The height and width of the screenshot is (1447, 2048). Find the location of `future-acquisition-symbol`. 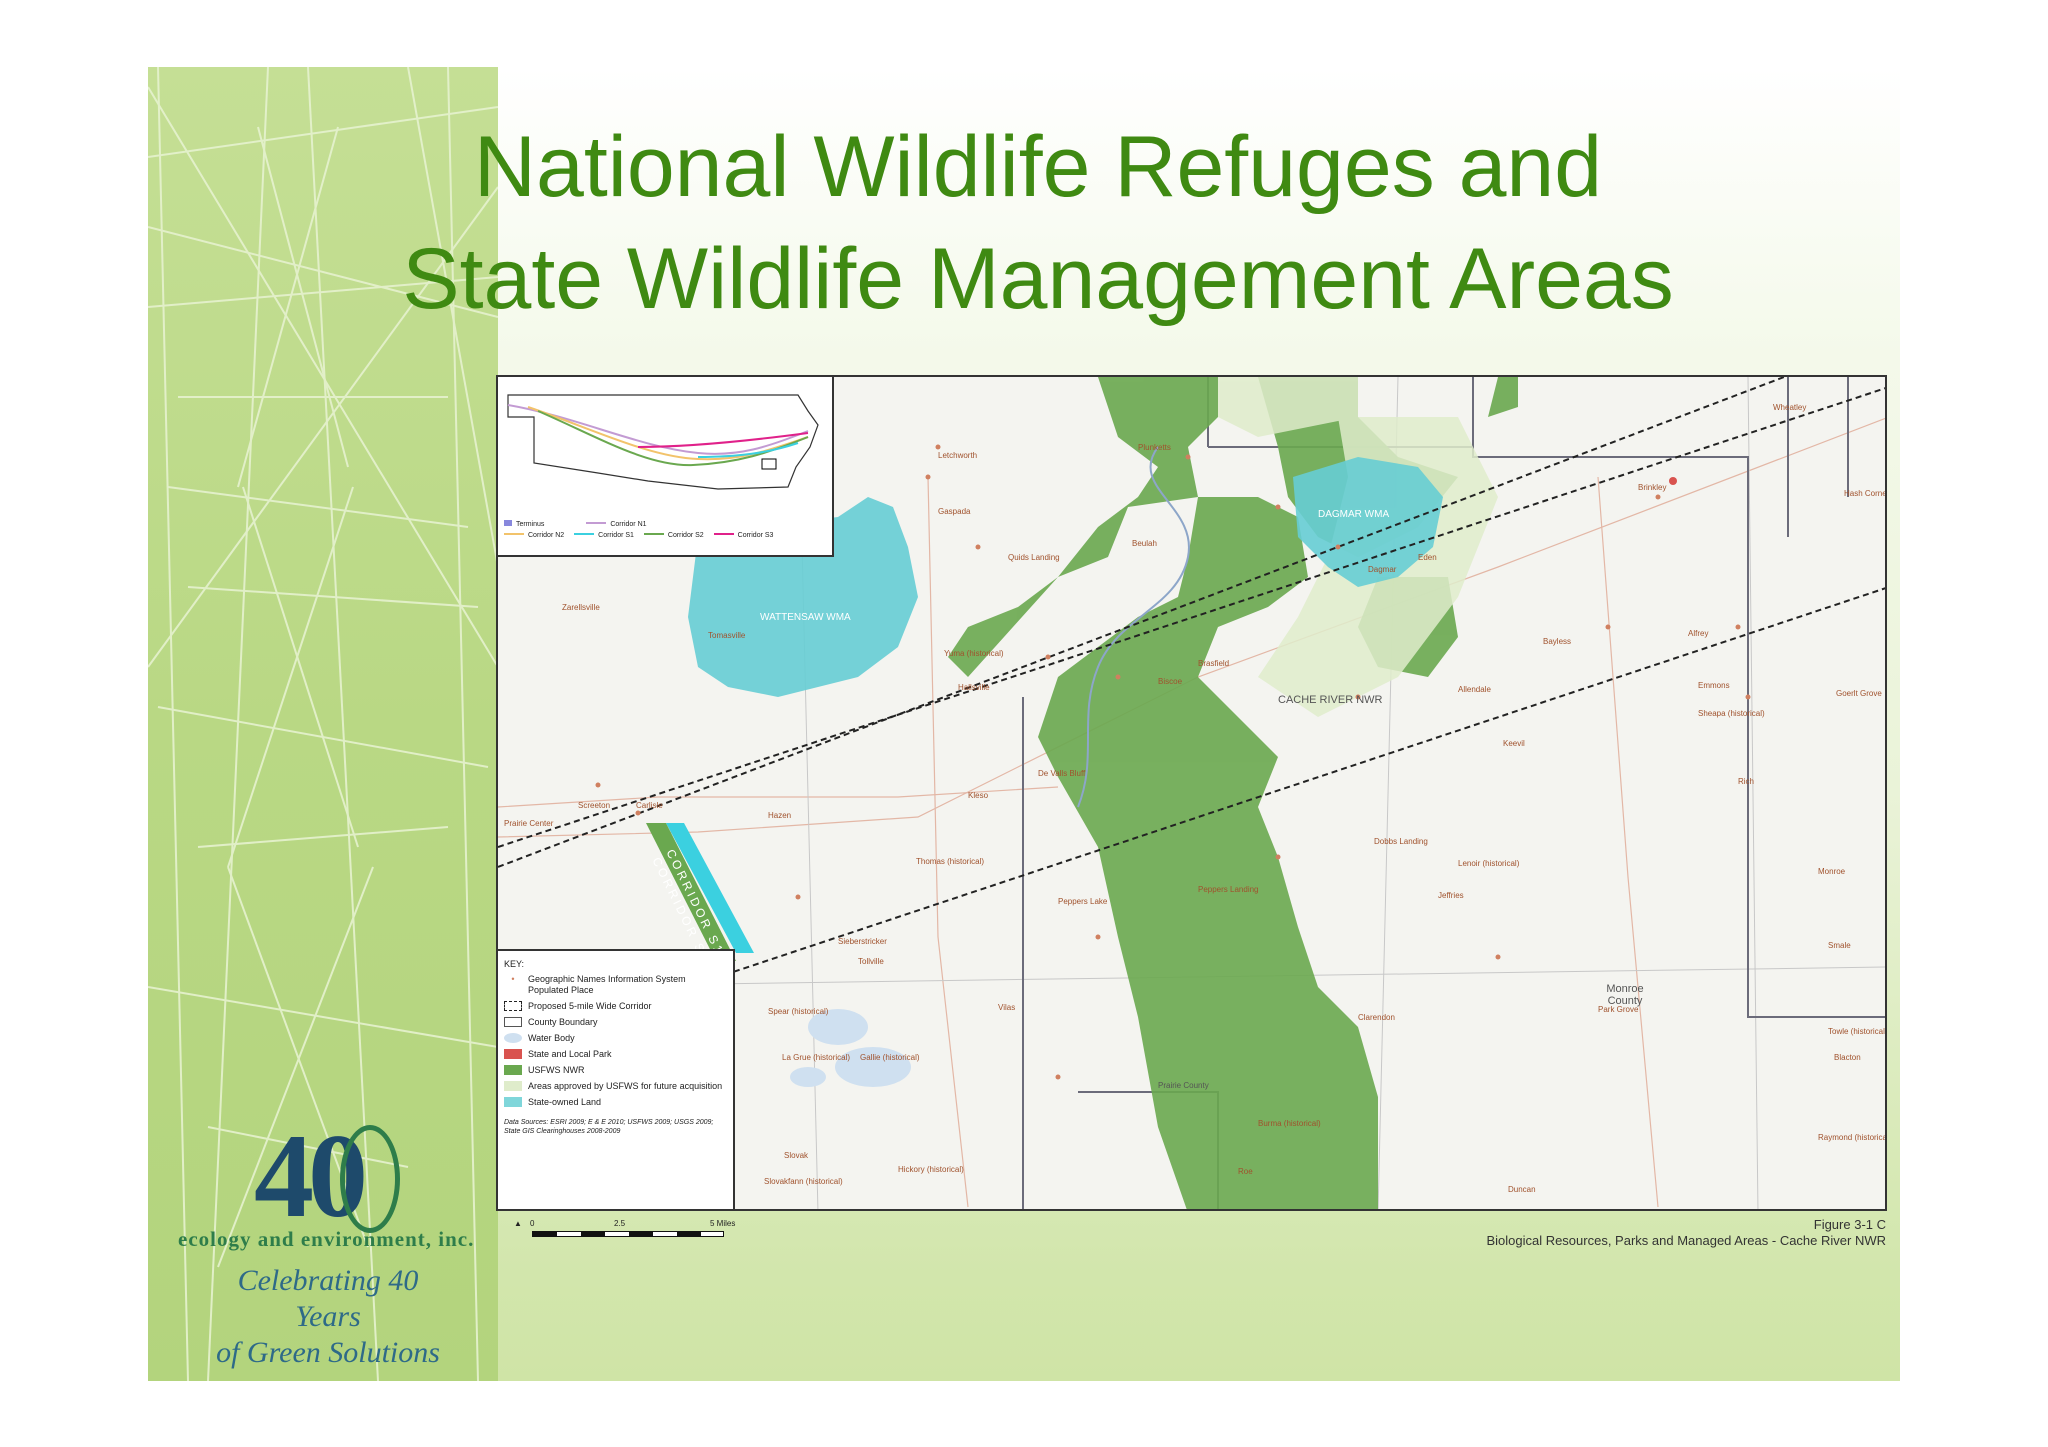

future-acquisition-symbol is located at coordinates (513, 1086).